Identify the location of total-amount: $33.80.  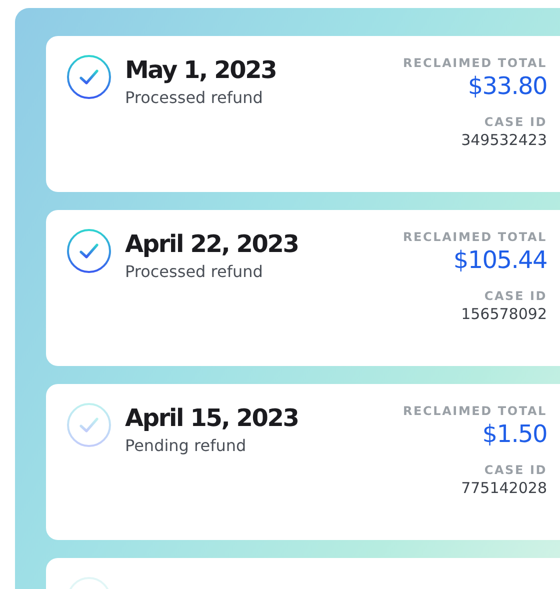
(507, 86).